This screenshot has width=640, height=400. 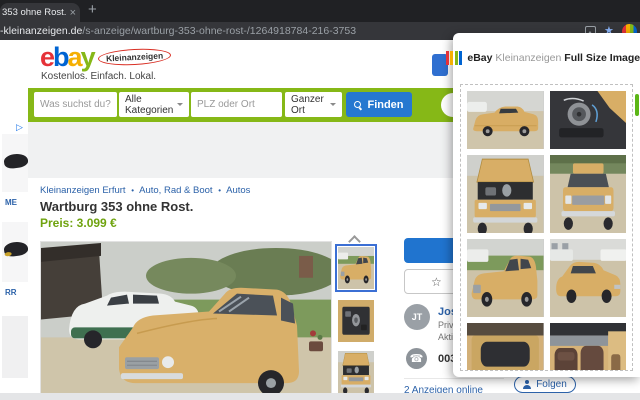 I want to click on popup-photo-seats, so click(x=587, y=346).